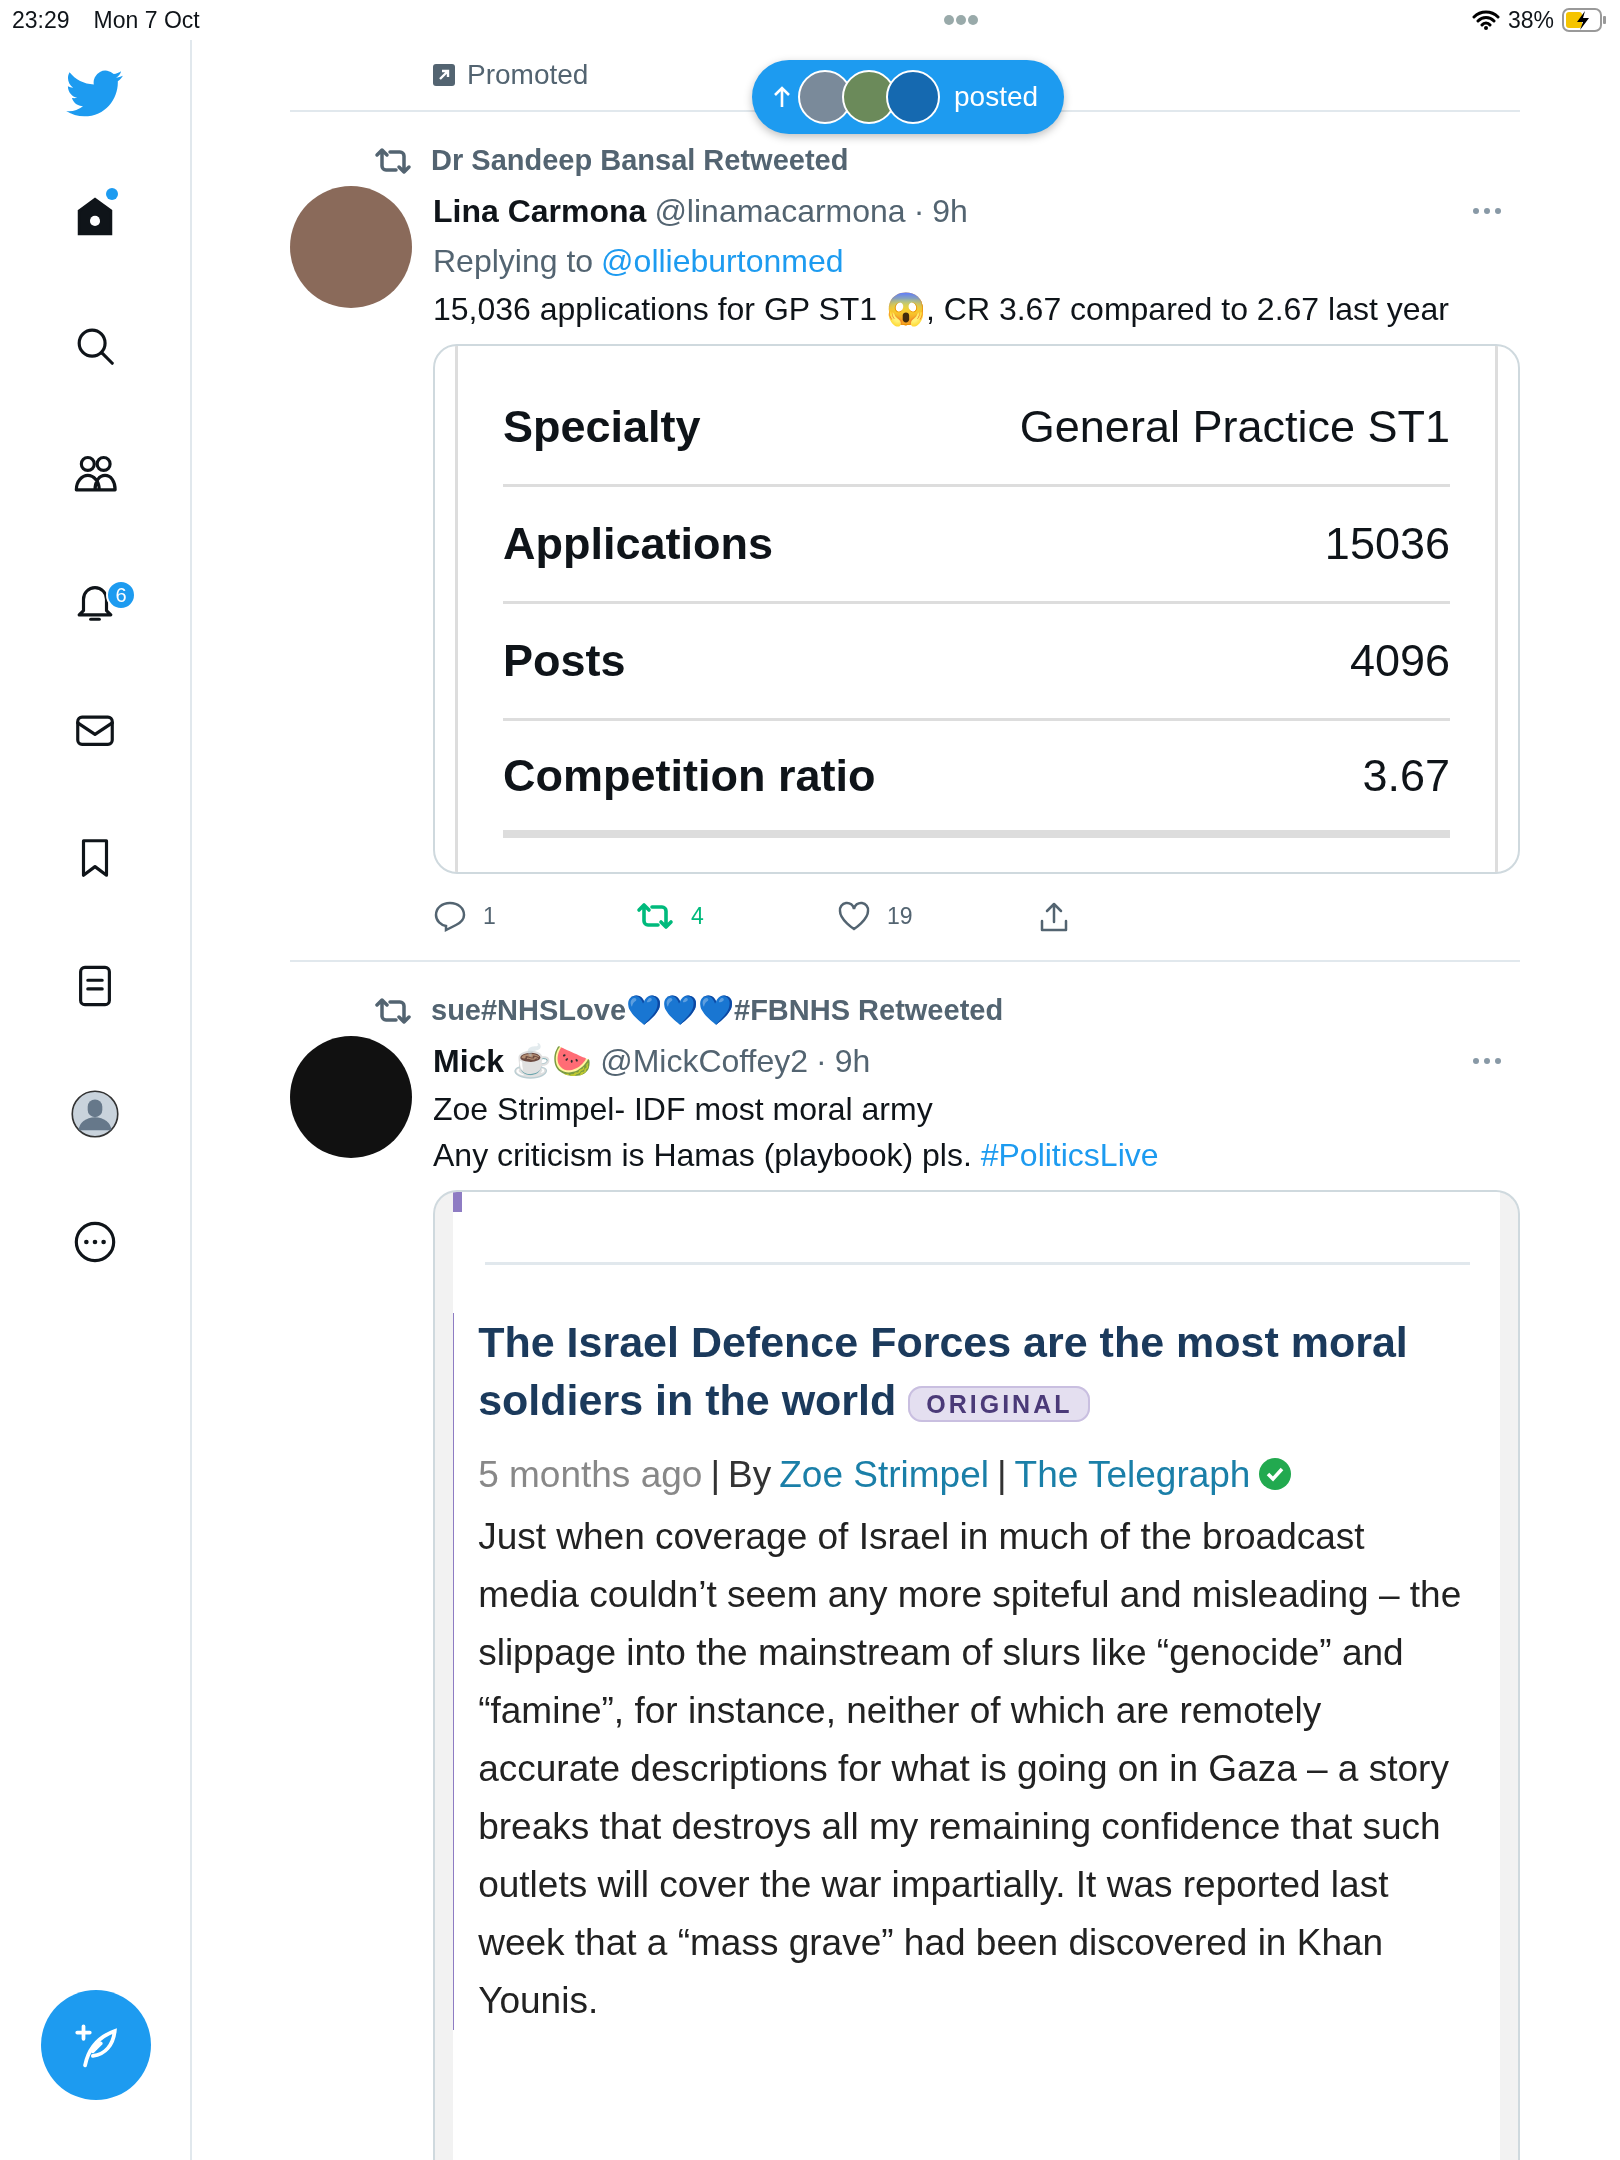 The height and width of the screenshot is (2160, 1620). What do you see at coordinates (941, 309) in the screenshot?
I see `tweet-text: 15,036 applications for GP ST1 😱, CR 3.67 compared to 2.67 last year` at bounding box center [941, 309].